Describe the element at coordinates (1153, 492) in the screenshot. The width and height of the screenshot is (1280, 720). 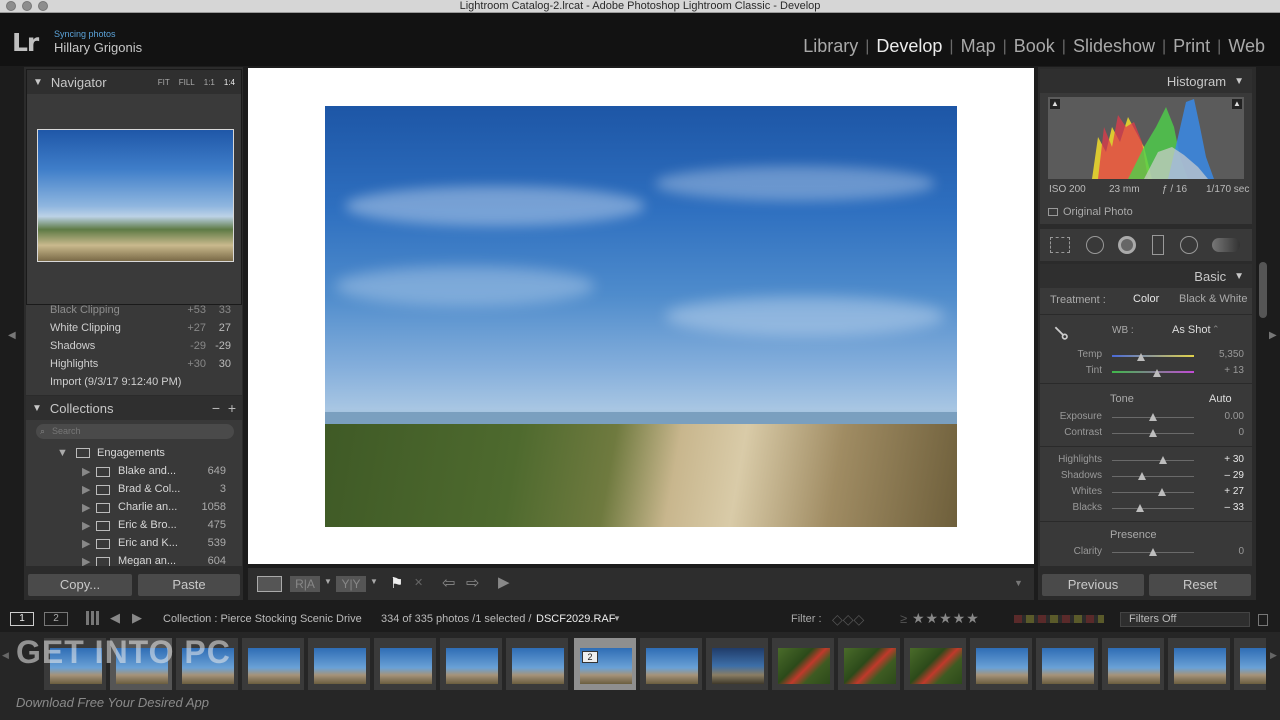
I see `whites-slider` at that location.